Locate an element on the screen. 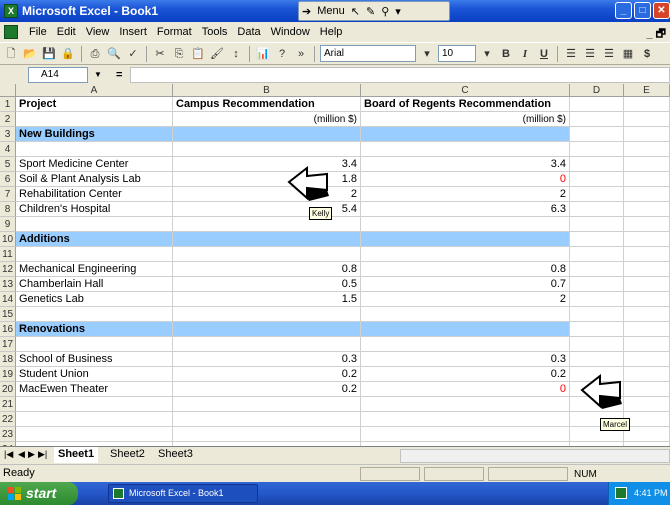 This screenshot has height=505, width=670. cell-b16 is located at coordinates (267, 329).